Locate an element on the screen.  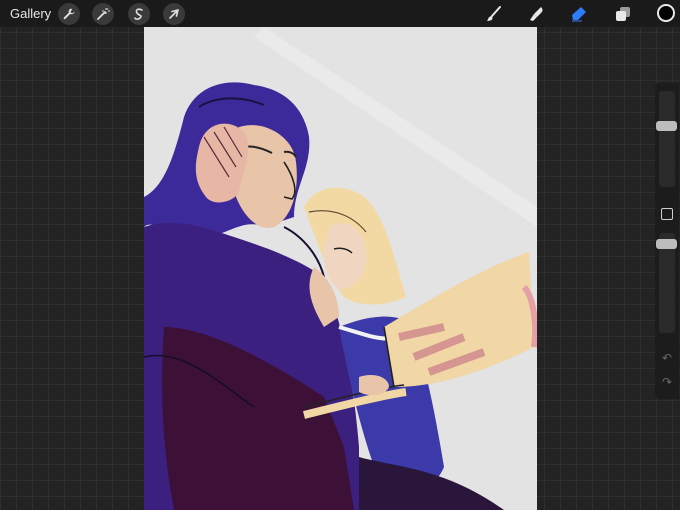
magic-wand-icon is located at coordinates (103, 14).